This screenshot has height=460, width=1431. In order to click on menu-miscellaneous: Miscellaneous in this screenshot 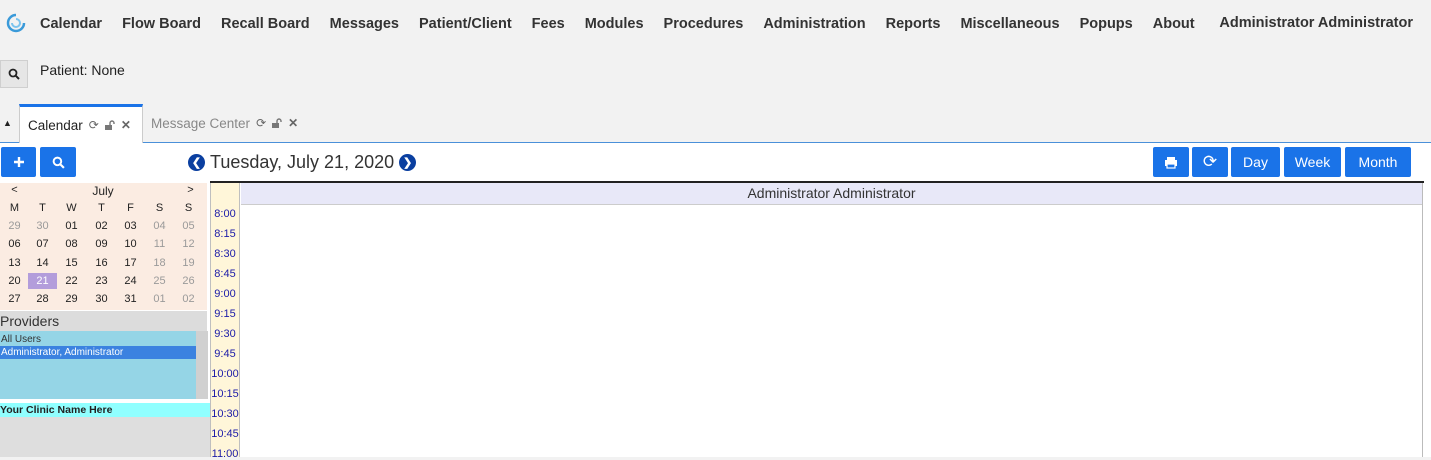, I will do `click(1009, 24)`.